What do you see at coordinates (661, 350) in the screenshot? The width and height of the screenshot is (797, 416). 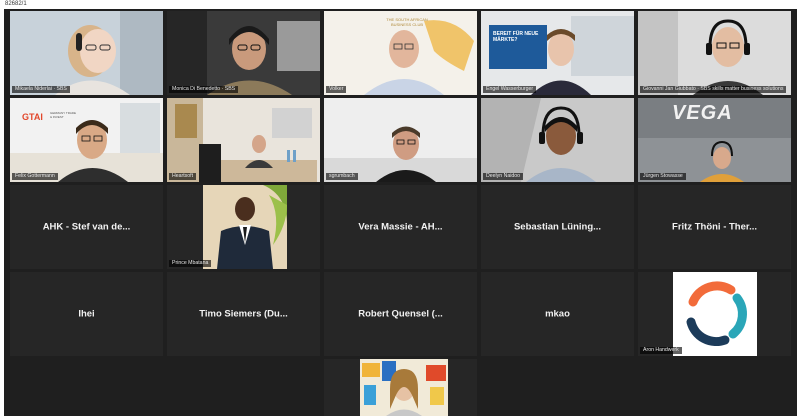 I see `participant-name: Aron Handwerk` at bounding box center [661, 350].